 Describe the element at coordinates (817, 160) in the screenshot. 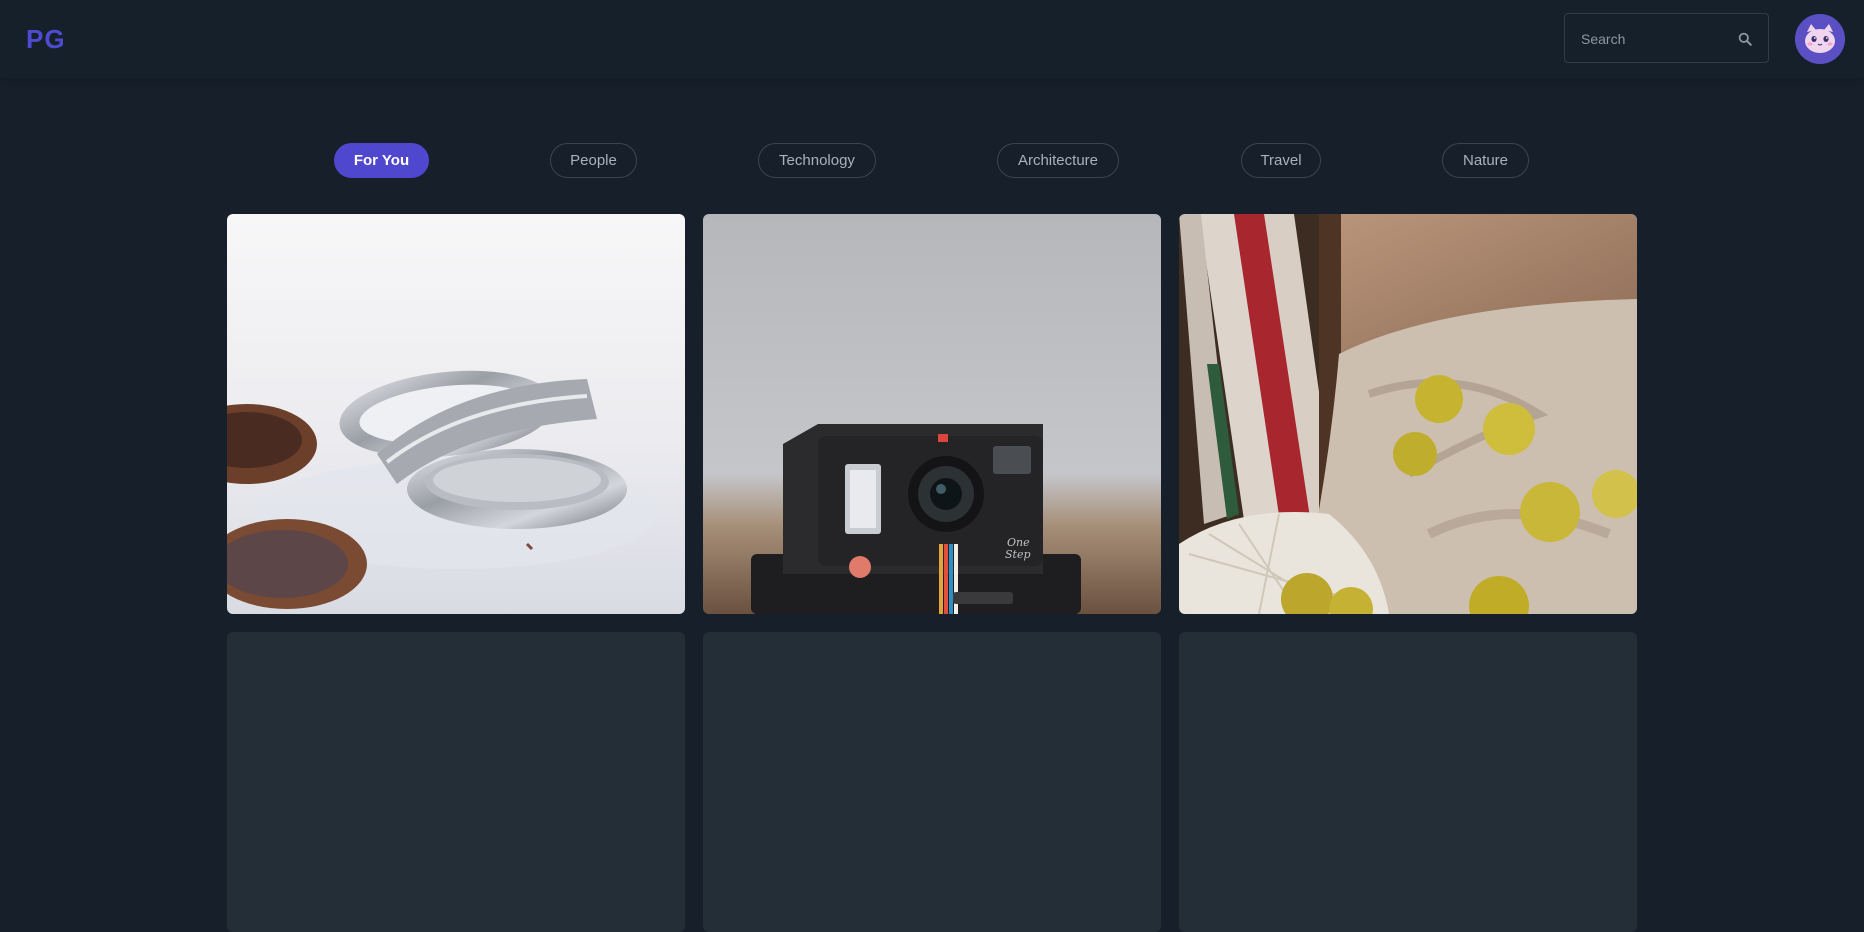

I see `tab-technology: Technology` at that location.